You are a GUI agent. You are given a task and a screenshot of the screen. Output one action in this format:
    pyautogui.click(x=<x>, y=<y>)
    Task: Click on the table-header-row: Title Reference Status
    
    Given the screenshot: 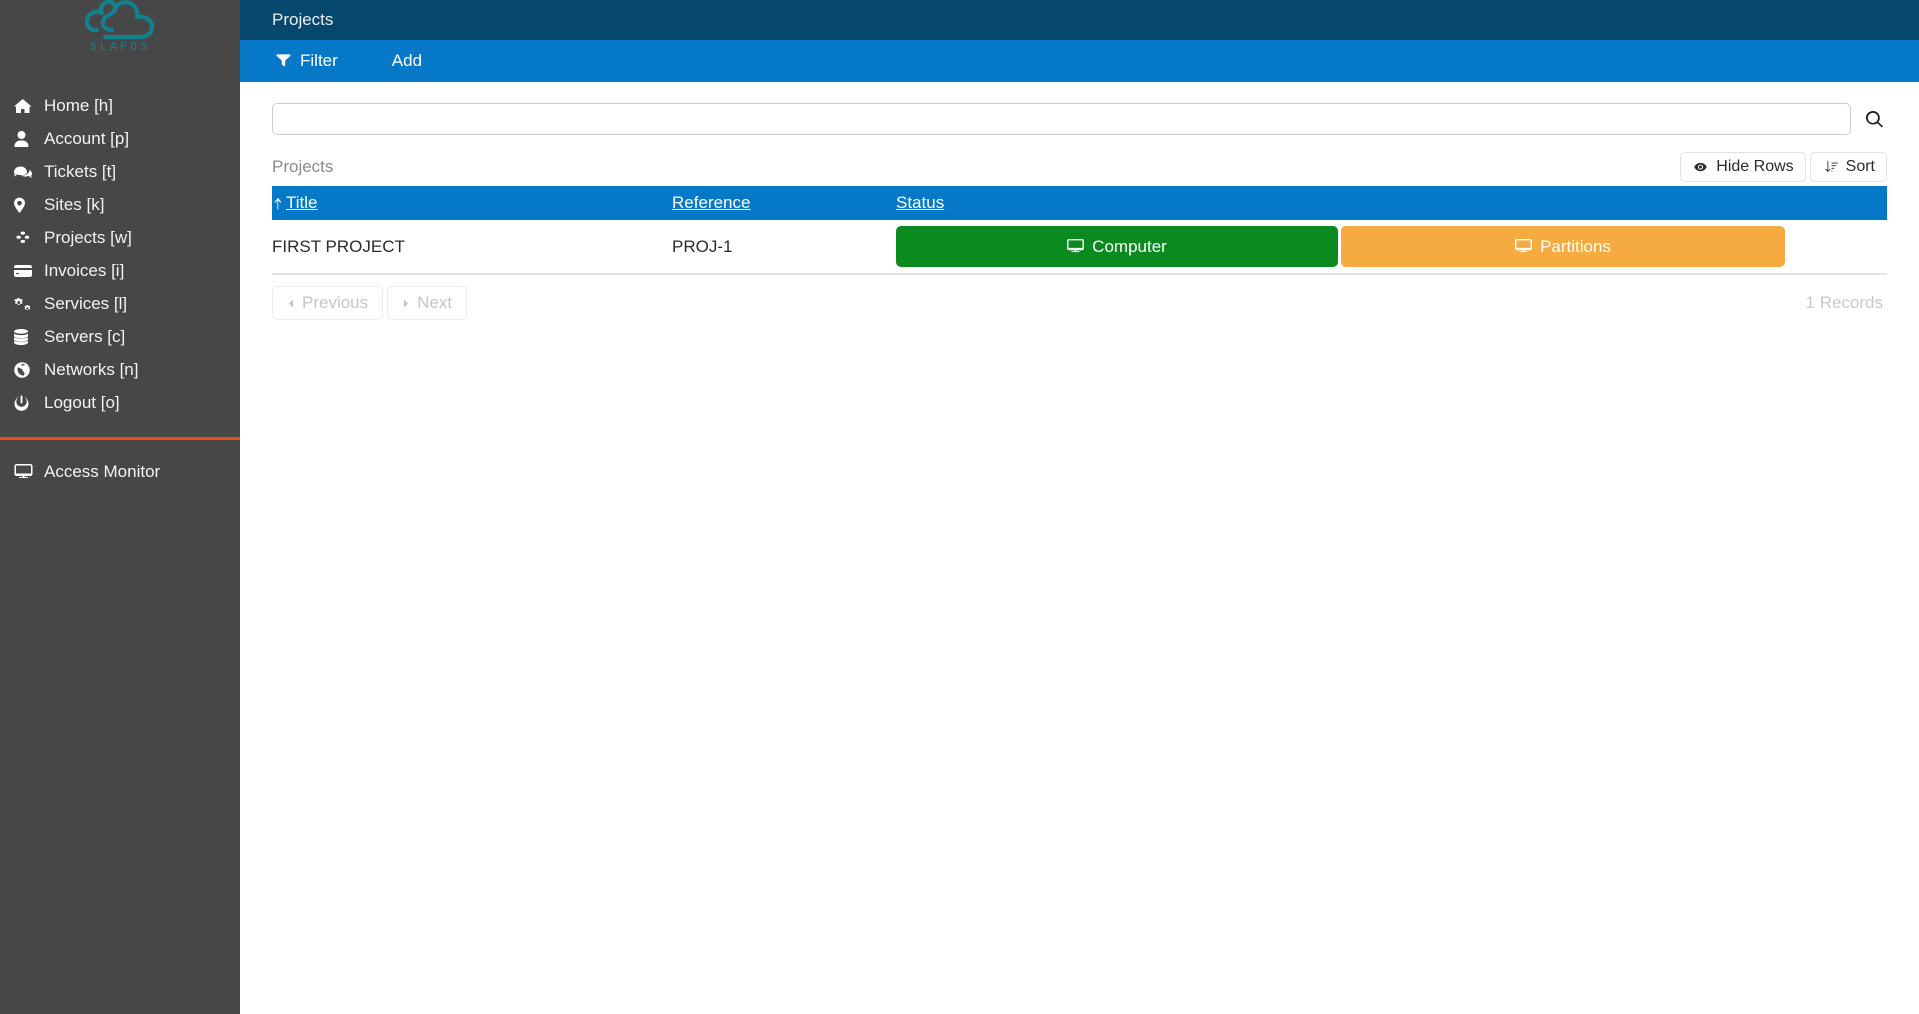 What is the action you would take?
    pyautogui.click(x=1079, y=203)
    